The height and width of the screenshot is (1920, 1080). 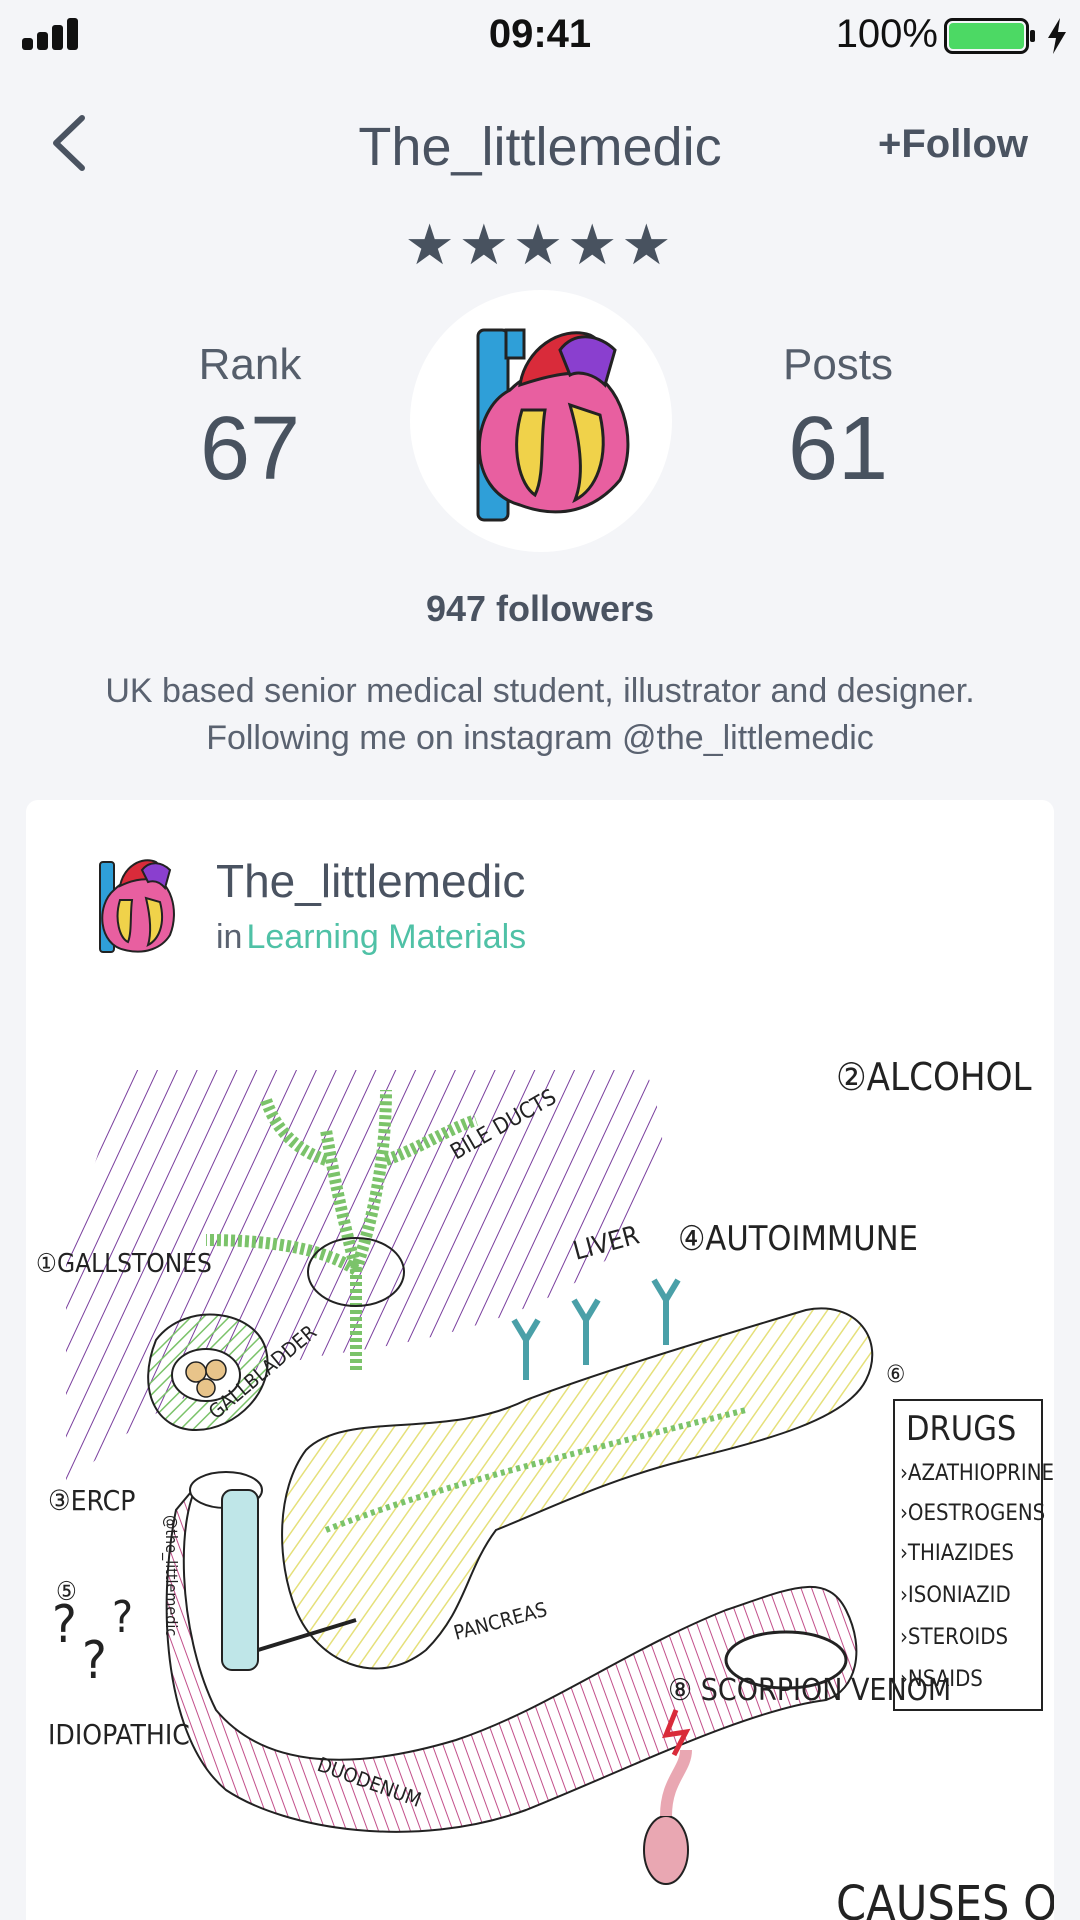 I want to click on label-gallstones: ①GALLSTONES, so click(x=124, y=1264).